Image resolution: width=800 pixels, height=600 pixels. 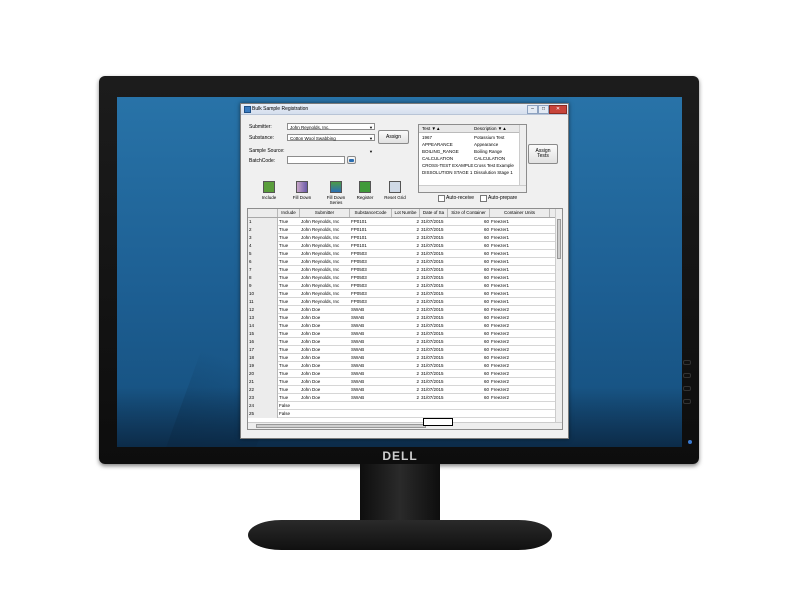 I want to click on cell-lot-number, so click(x=406, y=406).